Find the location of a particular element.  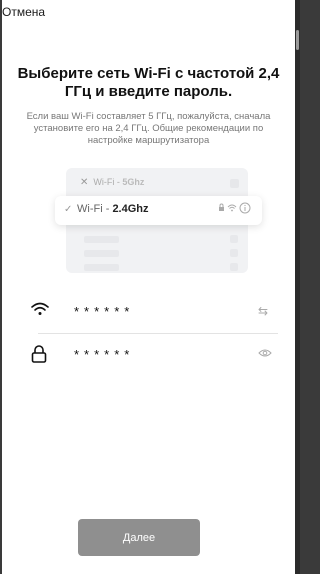

cancel-button: Отмена is located at coordinates (23, 12).